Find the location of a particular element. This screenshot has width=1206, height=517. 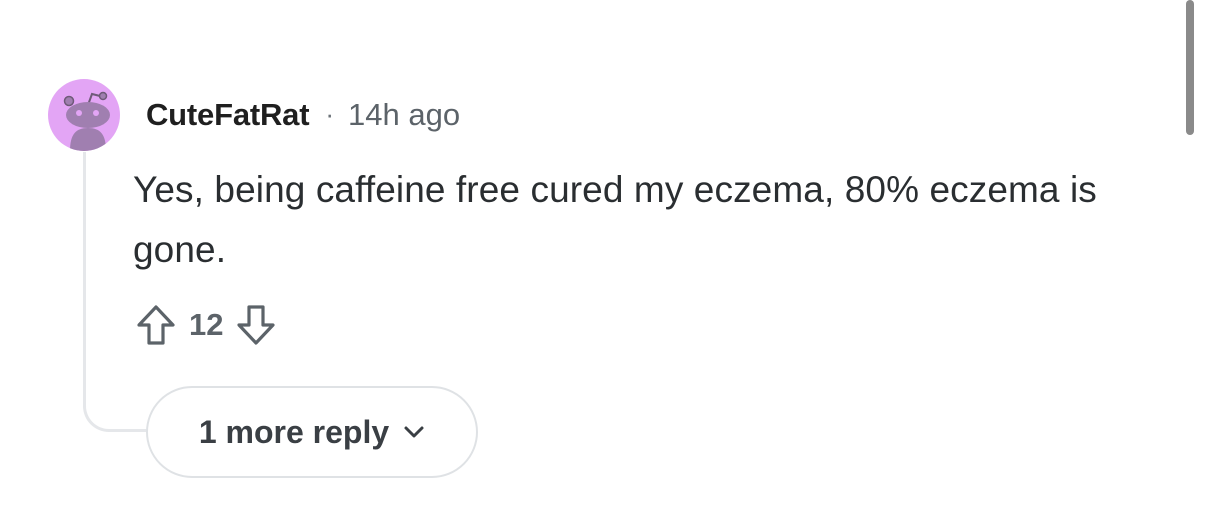

avatar is located at coordinates (84, 115).